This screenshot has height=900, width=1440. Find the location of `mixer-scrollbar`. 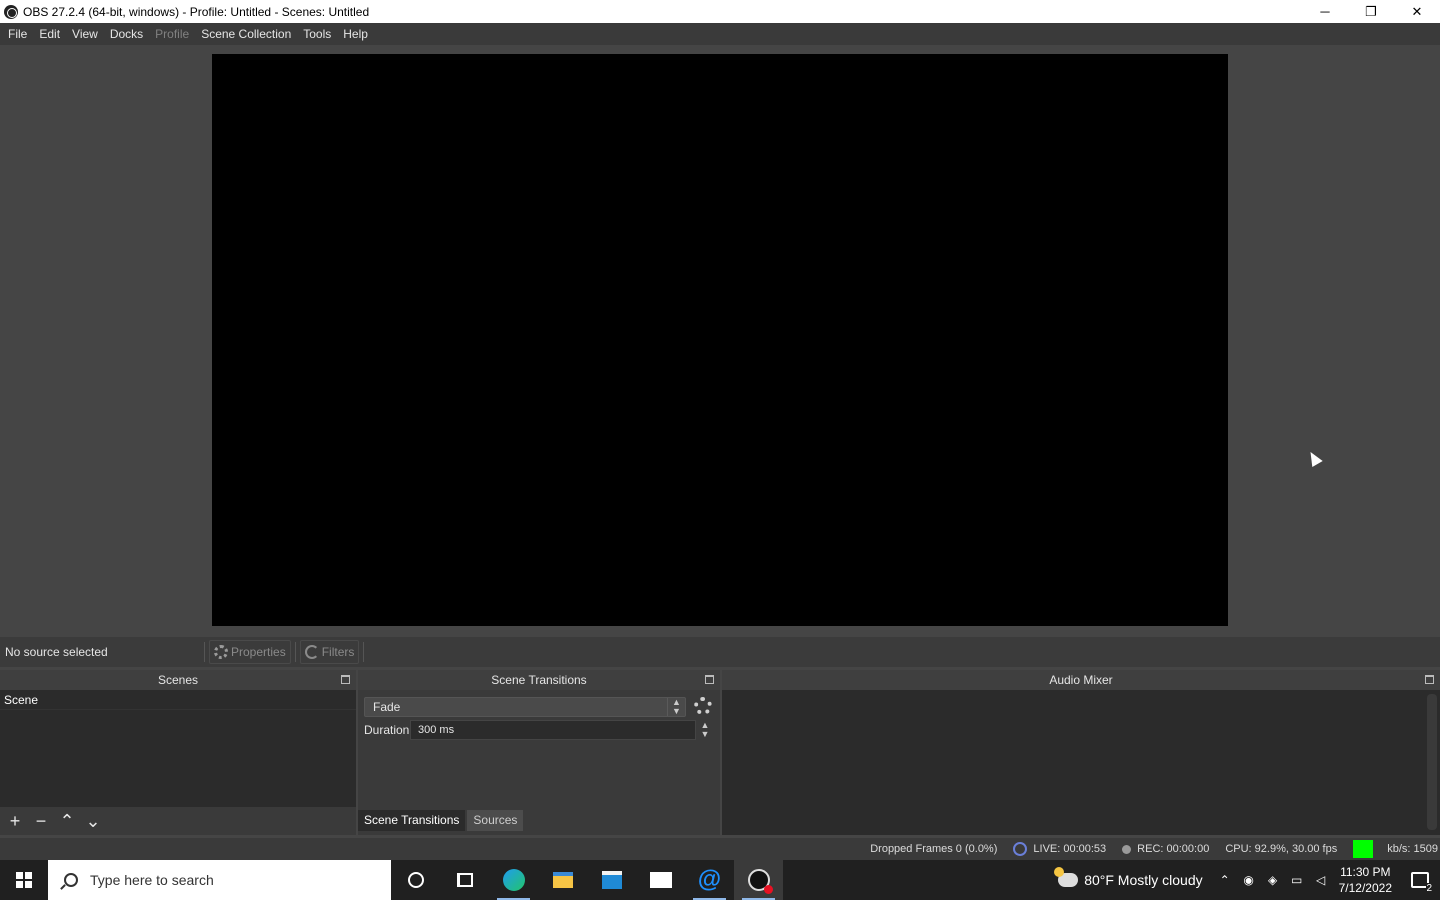

mixer-scrollbar is located at coordinates (1432, 762).